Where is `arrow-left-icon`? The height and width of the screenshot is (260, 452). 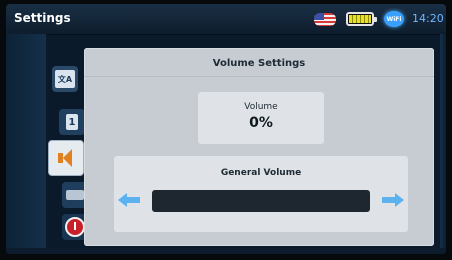
arrow-left-icon is located at coordinates (129, 200).